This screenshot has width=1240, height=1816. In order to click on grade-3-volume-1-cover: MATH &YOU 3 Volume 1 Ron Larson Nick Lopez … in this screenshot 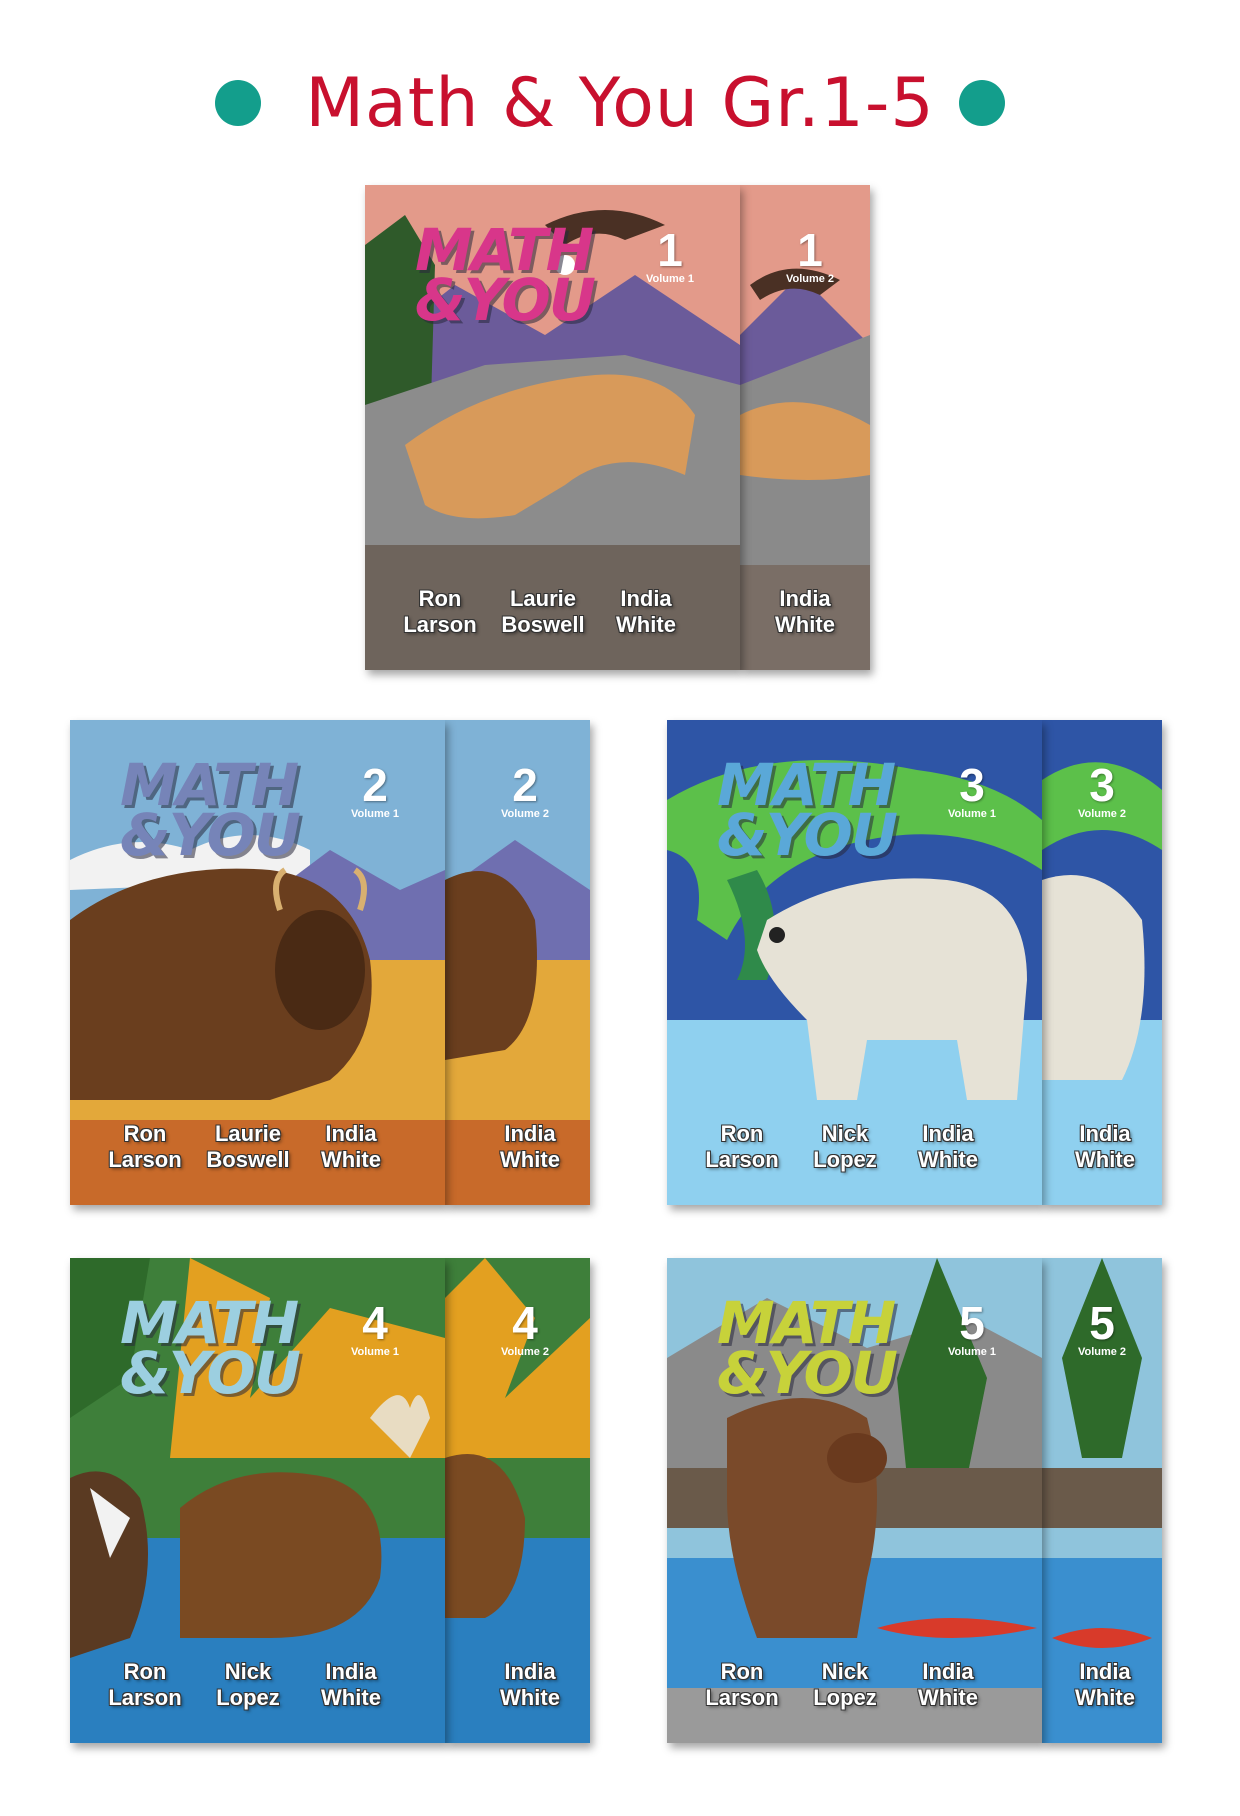, I will do `click(854, 962)`.